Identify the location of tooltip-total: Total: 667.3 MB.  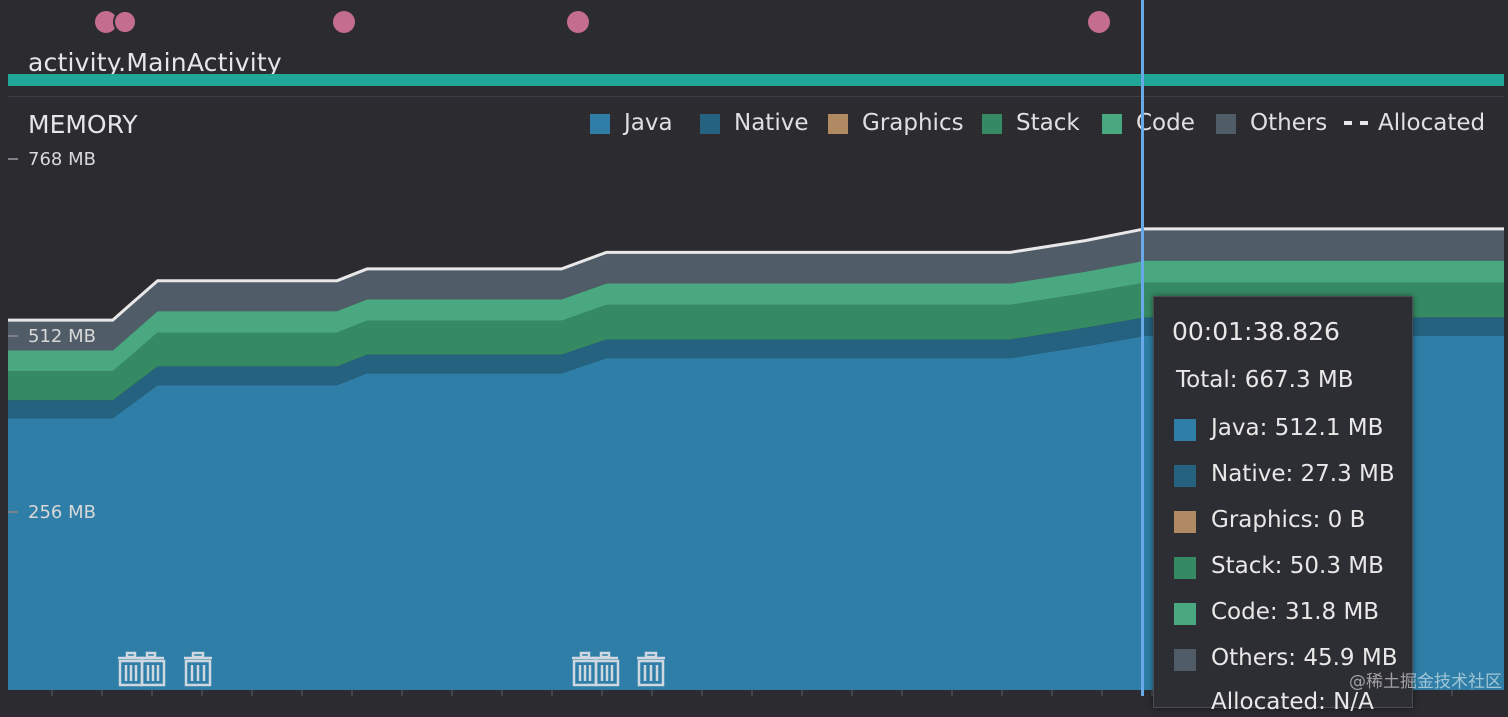
(1265, 380).